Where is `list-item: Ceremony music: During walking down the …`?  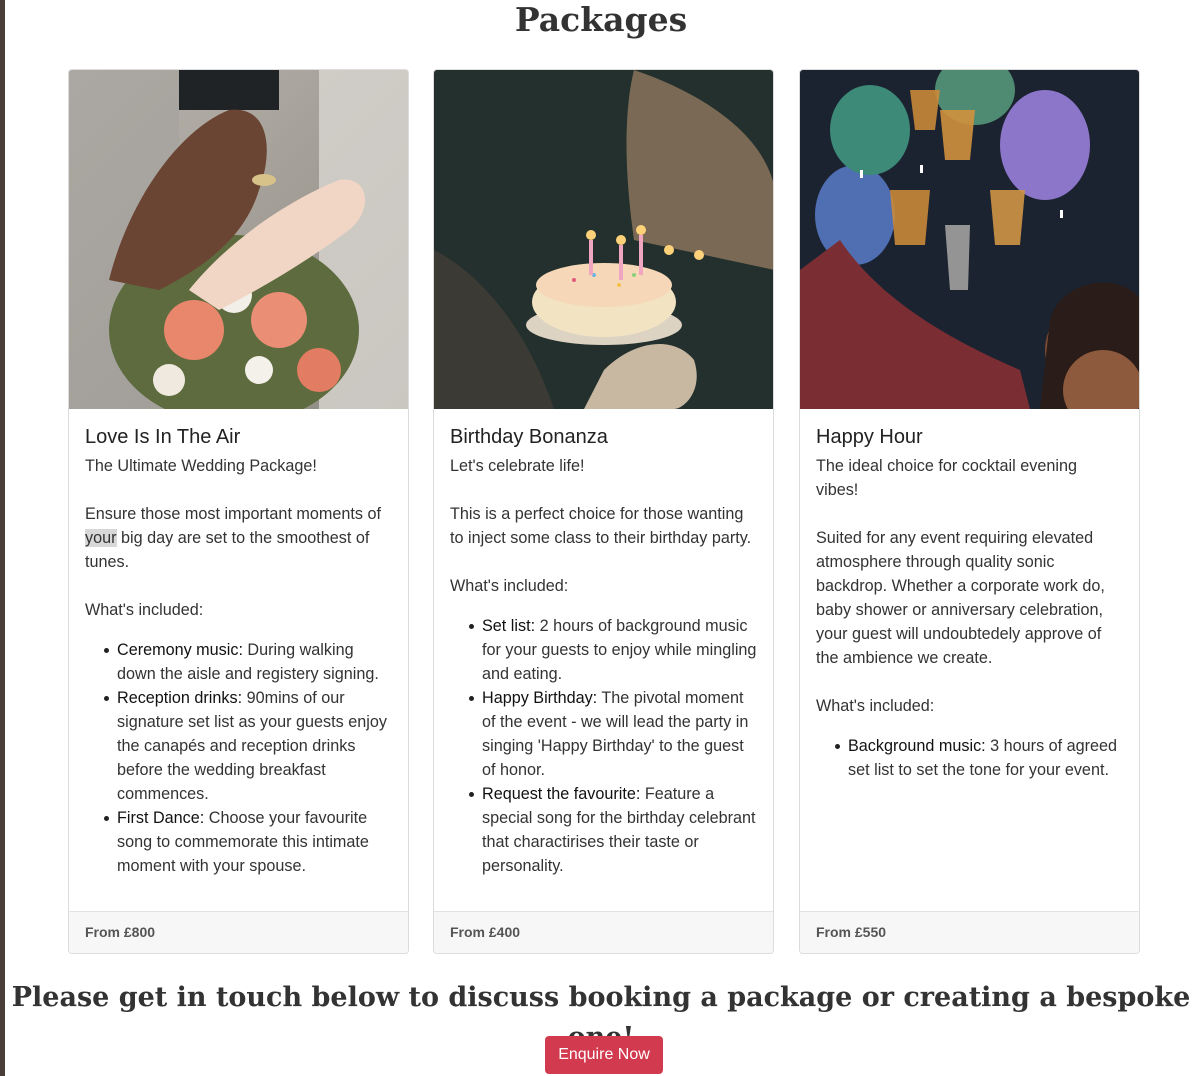
list-item: Ceremony music: During walking down the … is located at coordinates (246, 662).